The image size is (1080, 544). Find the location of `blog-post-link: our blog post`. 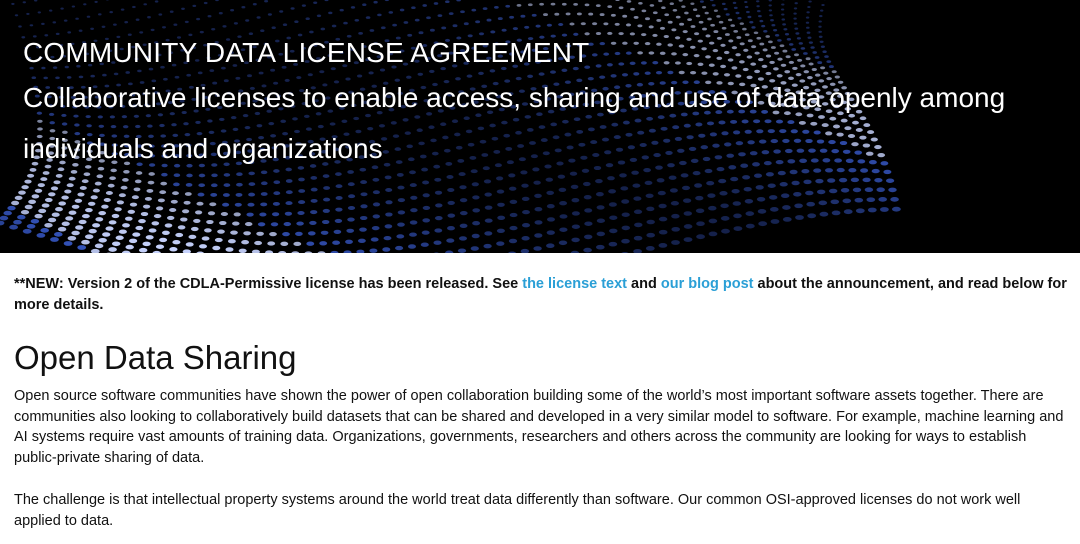

blog-post-link: our blog post is located at coordinates (707, 284).